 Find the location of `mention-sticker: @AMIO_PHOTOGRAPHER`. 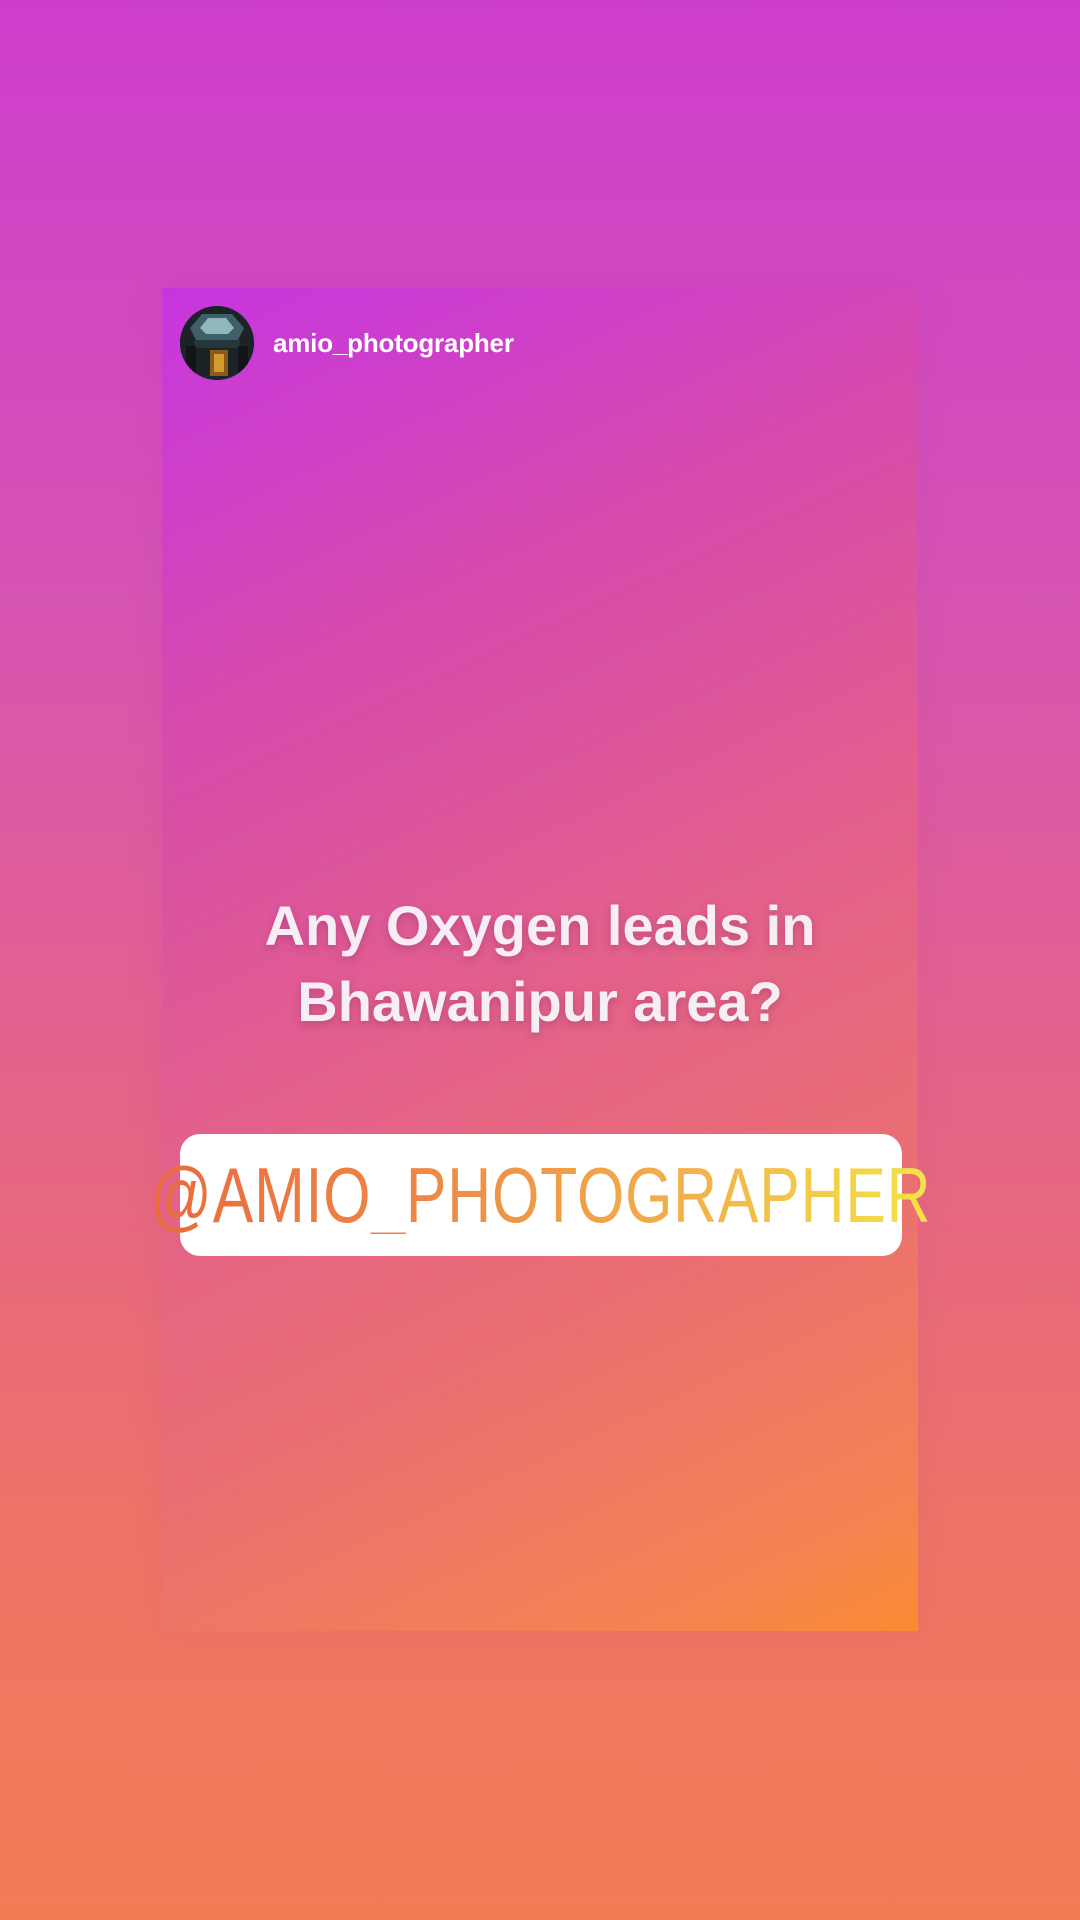

mention-sticker: @AMIO_PHOTOGRAPHER is located at coordinates (540, 1195).